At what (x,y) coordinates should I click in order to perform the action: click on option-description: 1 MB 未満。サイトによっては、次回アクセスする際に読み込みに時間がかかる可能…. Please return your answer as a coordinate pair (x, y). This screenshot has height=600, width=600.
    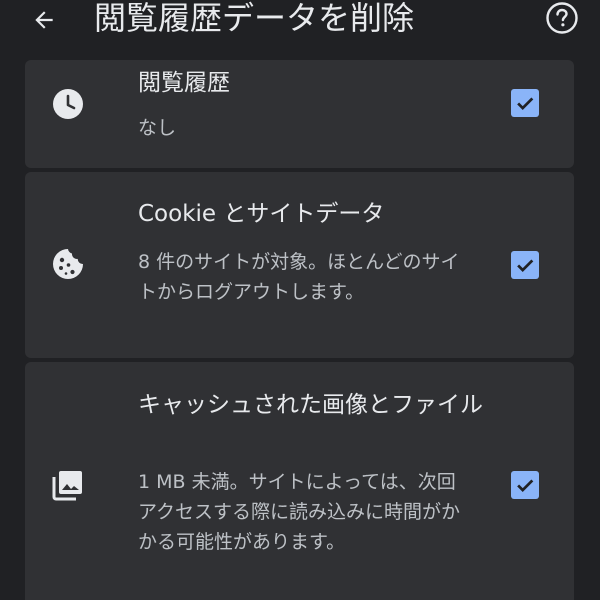
    Looking at the image, I should click on (299, 512).